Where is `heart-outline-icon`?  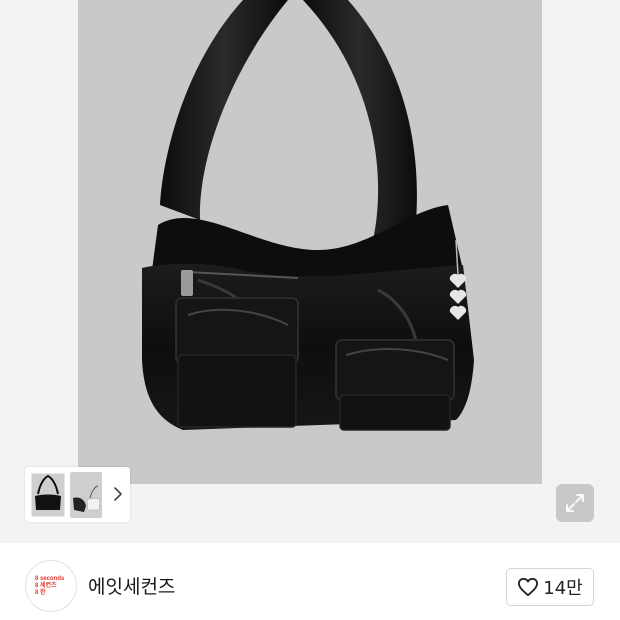
heart-outline-icon is located at coordinates (528, 587).